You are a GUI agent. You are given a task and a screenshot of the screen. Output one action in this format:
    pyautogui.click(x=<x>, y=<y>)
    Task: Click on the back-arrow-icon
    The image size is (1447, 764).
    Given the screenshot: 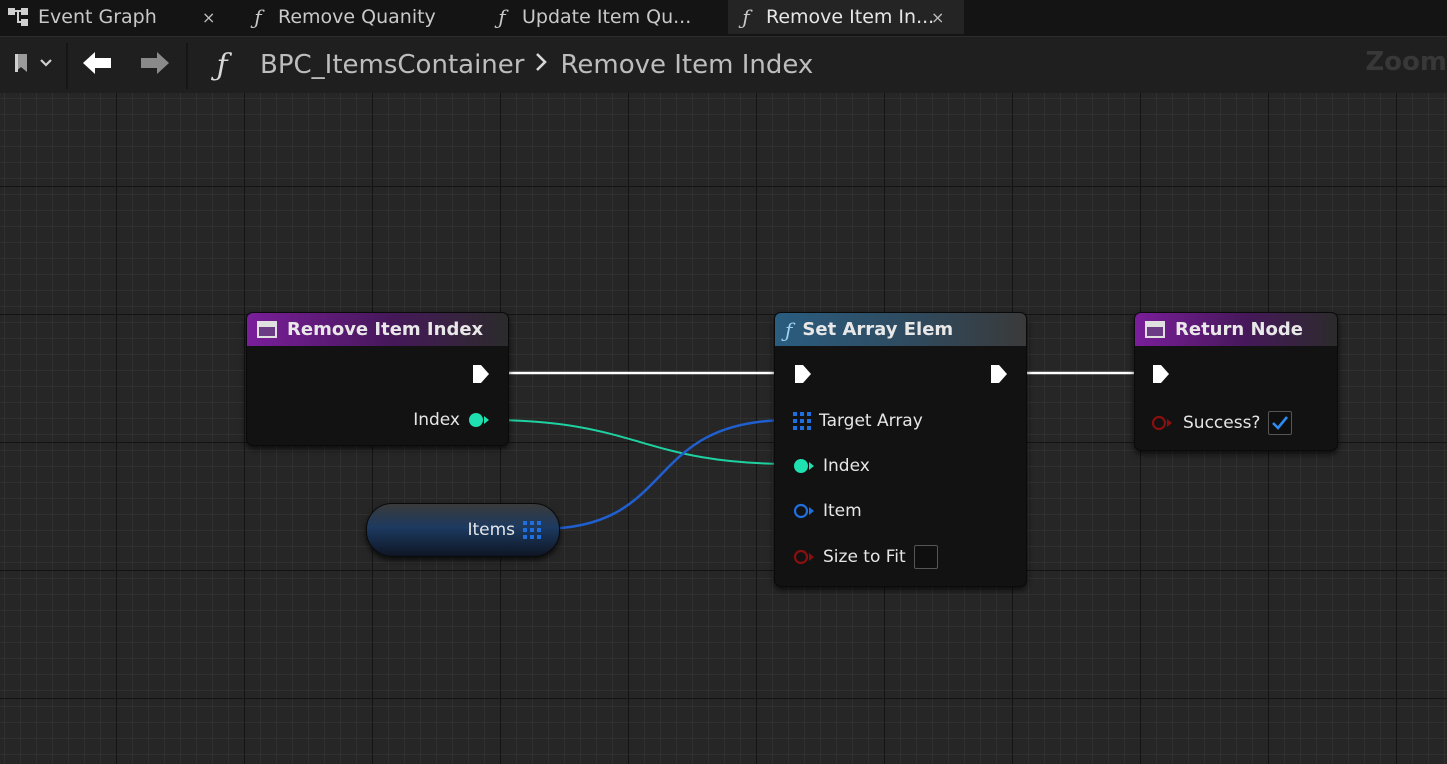 What is the action you would take?
    pyautogui.click(x=97, y=65)
    